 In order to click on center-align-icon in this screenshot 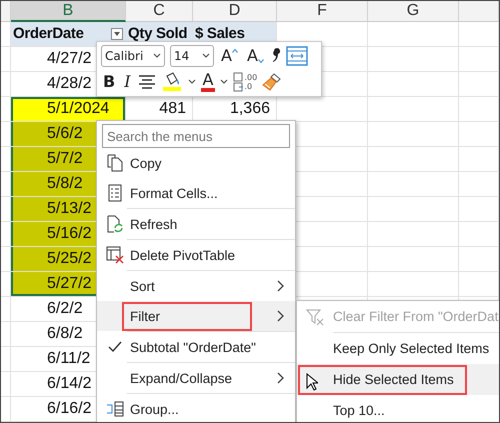, I will do `click(147, 81)`.